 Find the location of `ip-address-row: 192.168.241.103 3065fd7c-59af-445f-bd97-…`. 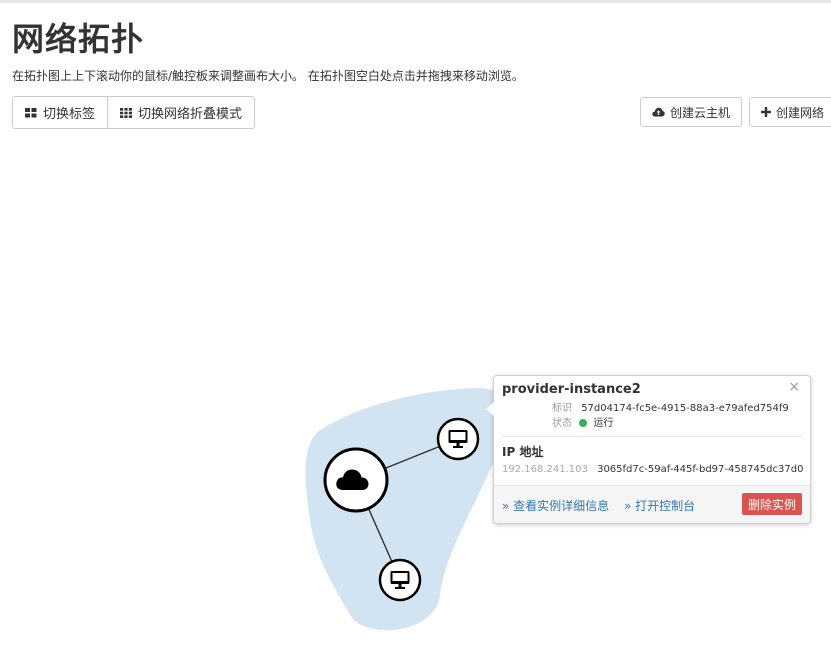

ip-address-row: 192.168.241.103 3065fd7c-59af-445f-bd97-… is located at coordinates (652, 469).